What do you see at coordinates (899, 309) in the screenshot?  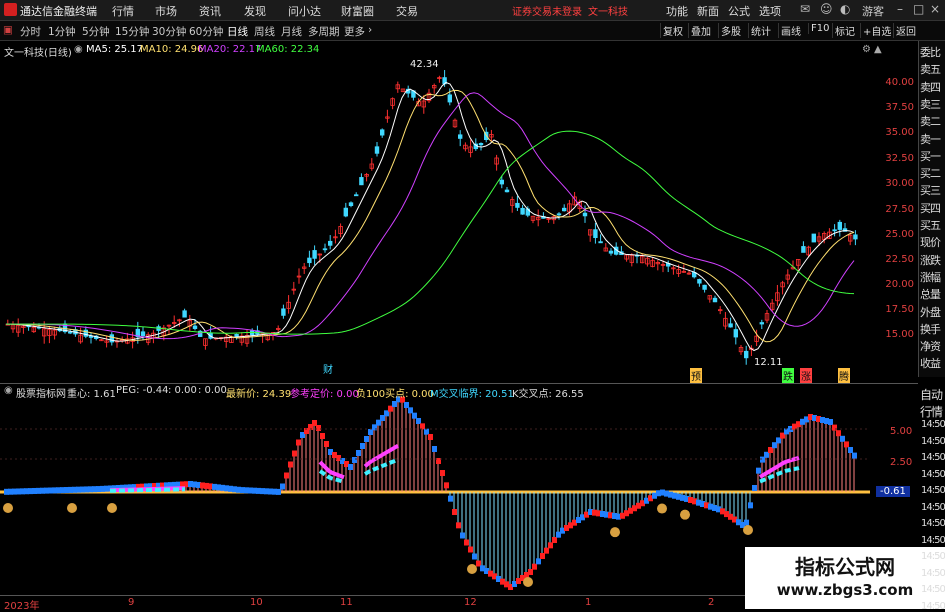 I see `price-tick: 17.50` at bounding box center [899, 309].